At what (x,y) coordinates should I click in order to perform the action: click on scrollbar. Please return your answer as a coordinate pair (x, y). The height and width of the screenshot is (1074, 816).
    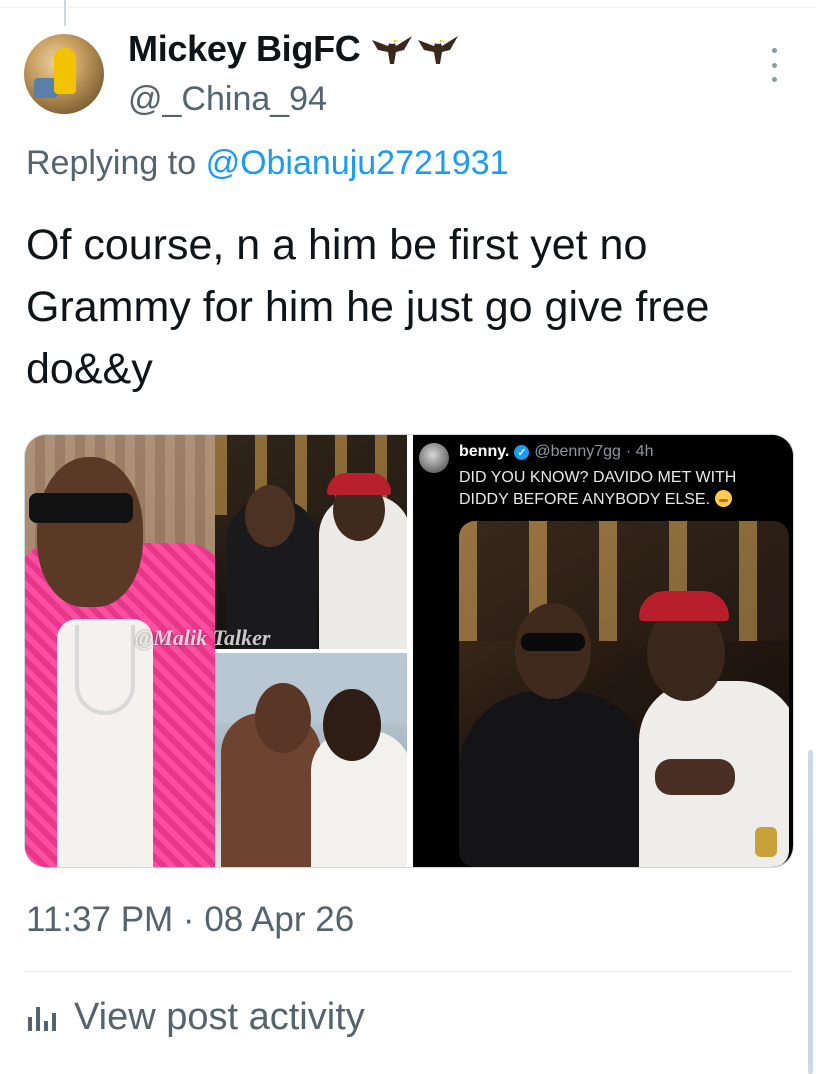
    Looking at the image, I should click on (810, 912).